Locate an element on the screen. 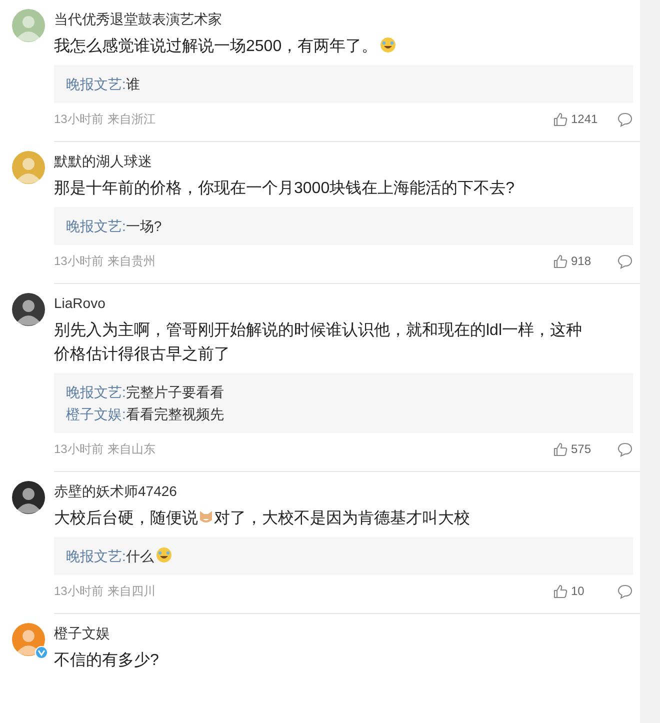 Image resolution: width=660 pixels, height=723 pixels. reply-text: 看看完整视频先 is located at coordinates (175, 414).